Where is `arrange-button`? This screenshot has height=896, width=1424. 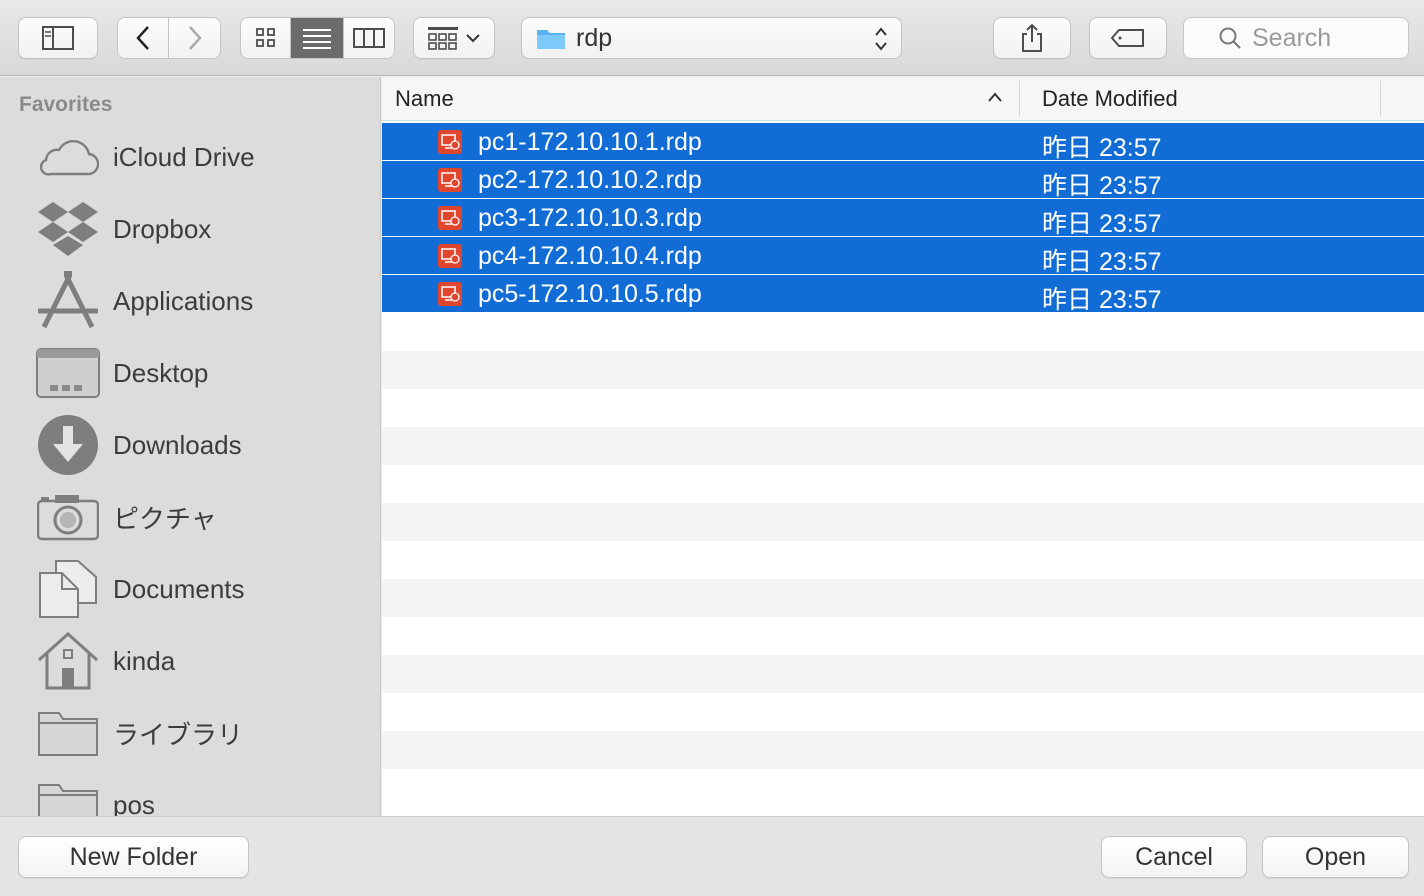 arrange-button is located at coordinates (454, 38).